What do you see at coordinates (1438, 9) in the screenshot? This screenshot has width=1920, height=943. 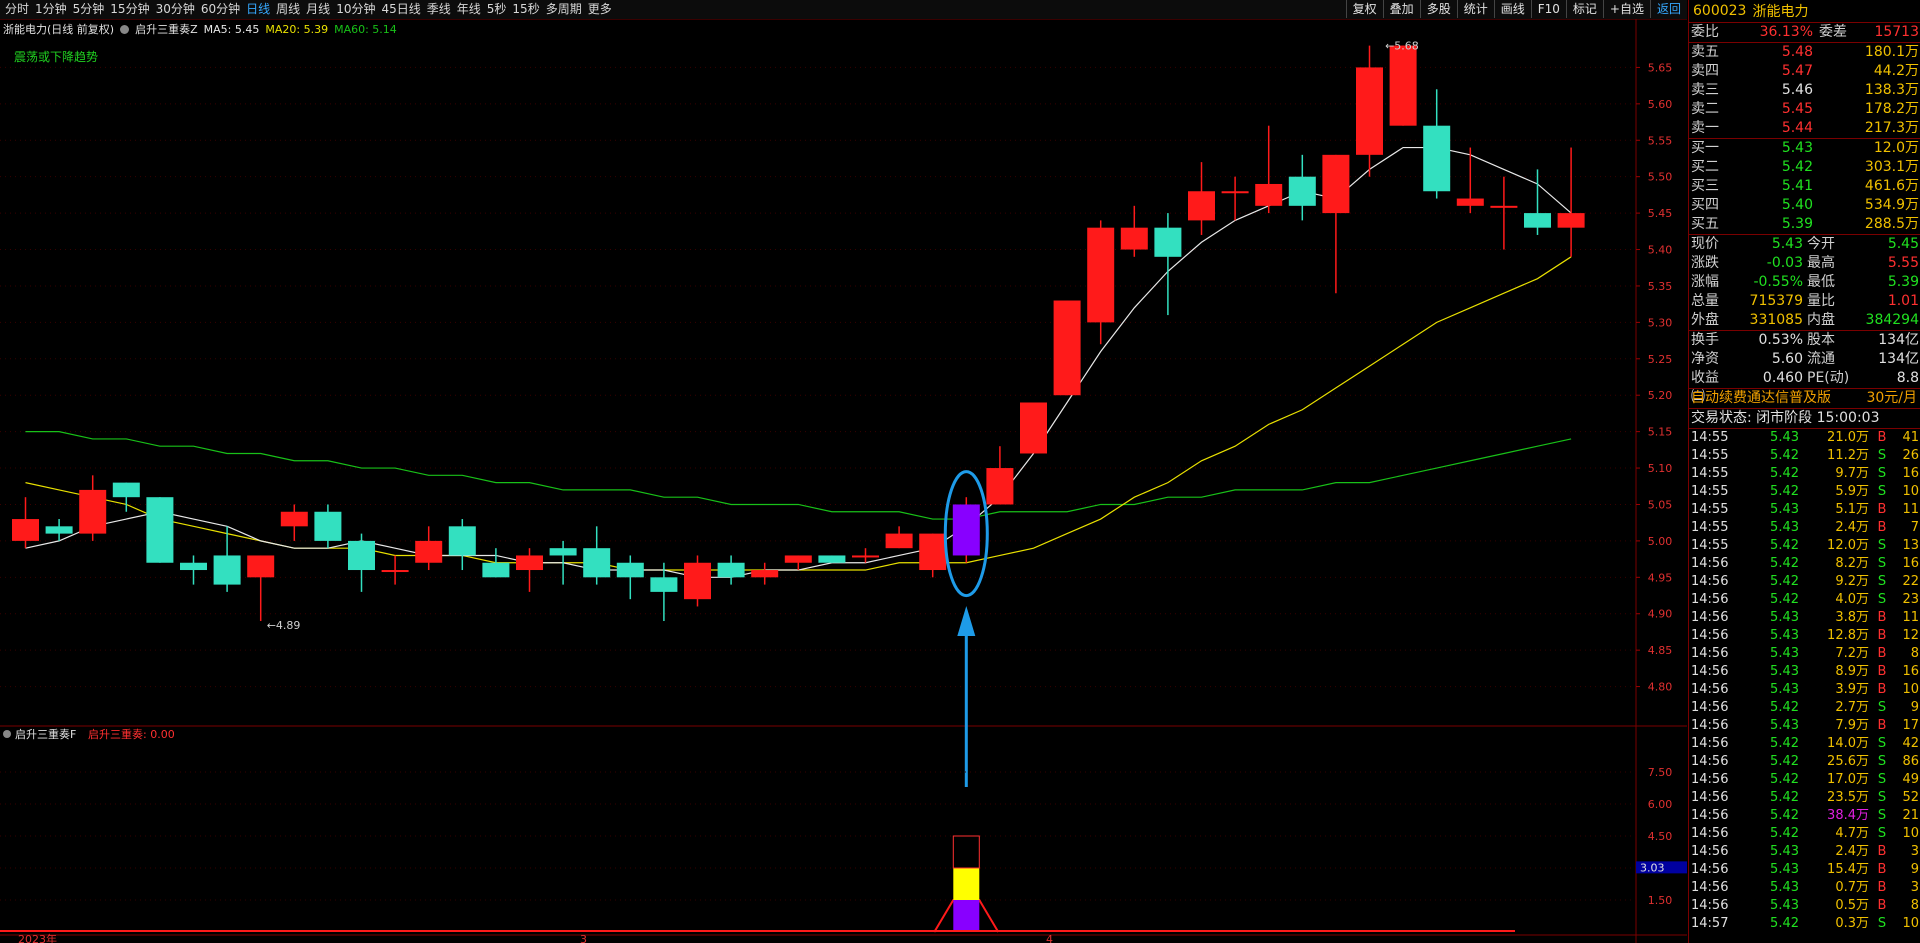 I see `toolbar-button: 多股` at bounding box center [1438, 9].